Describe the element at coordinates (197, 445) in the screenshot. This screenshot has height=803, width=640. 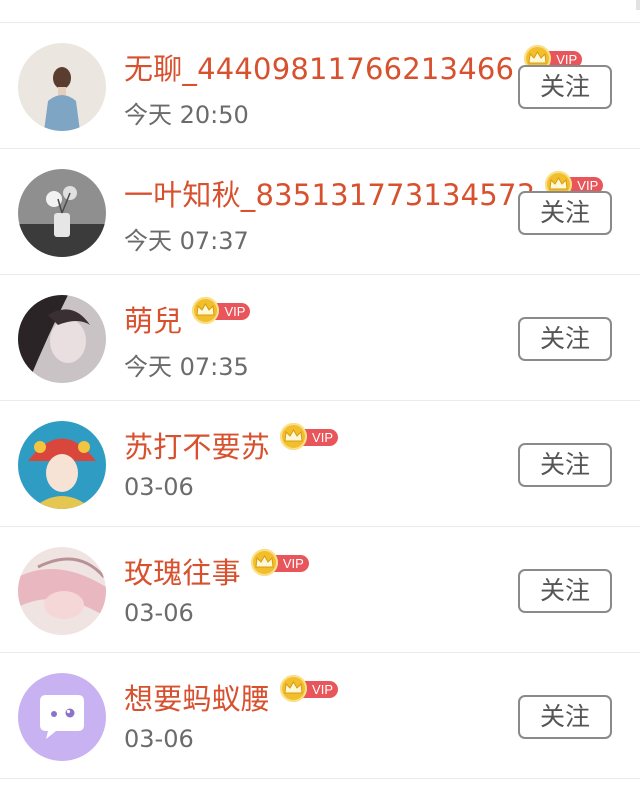
I see `user-name: 苏打不要苏` at that location.